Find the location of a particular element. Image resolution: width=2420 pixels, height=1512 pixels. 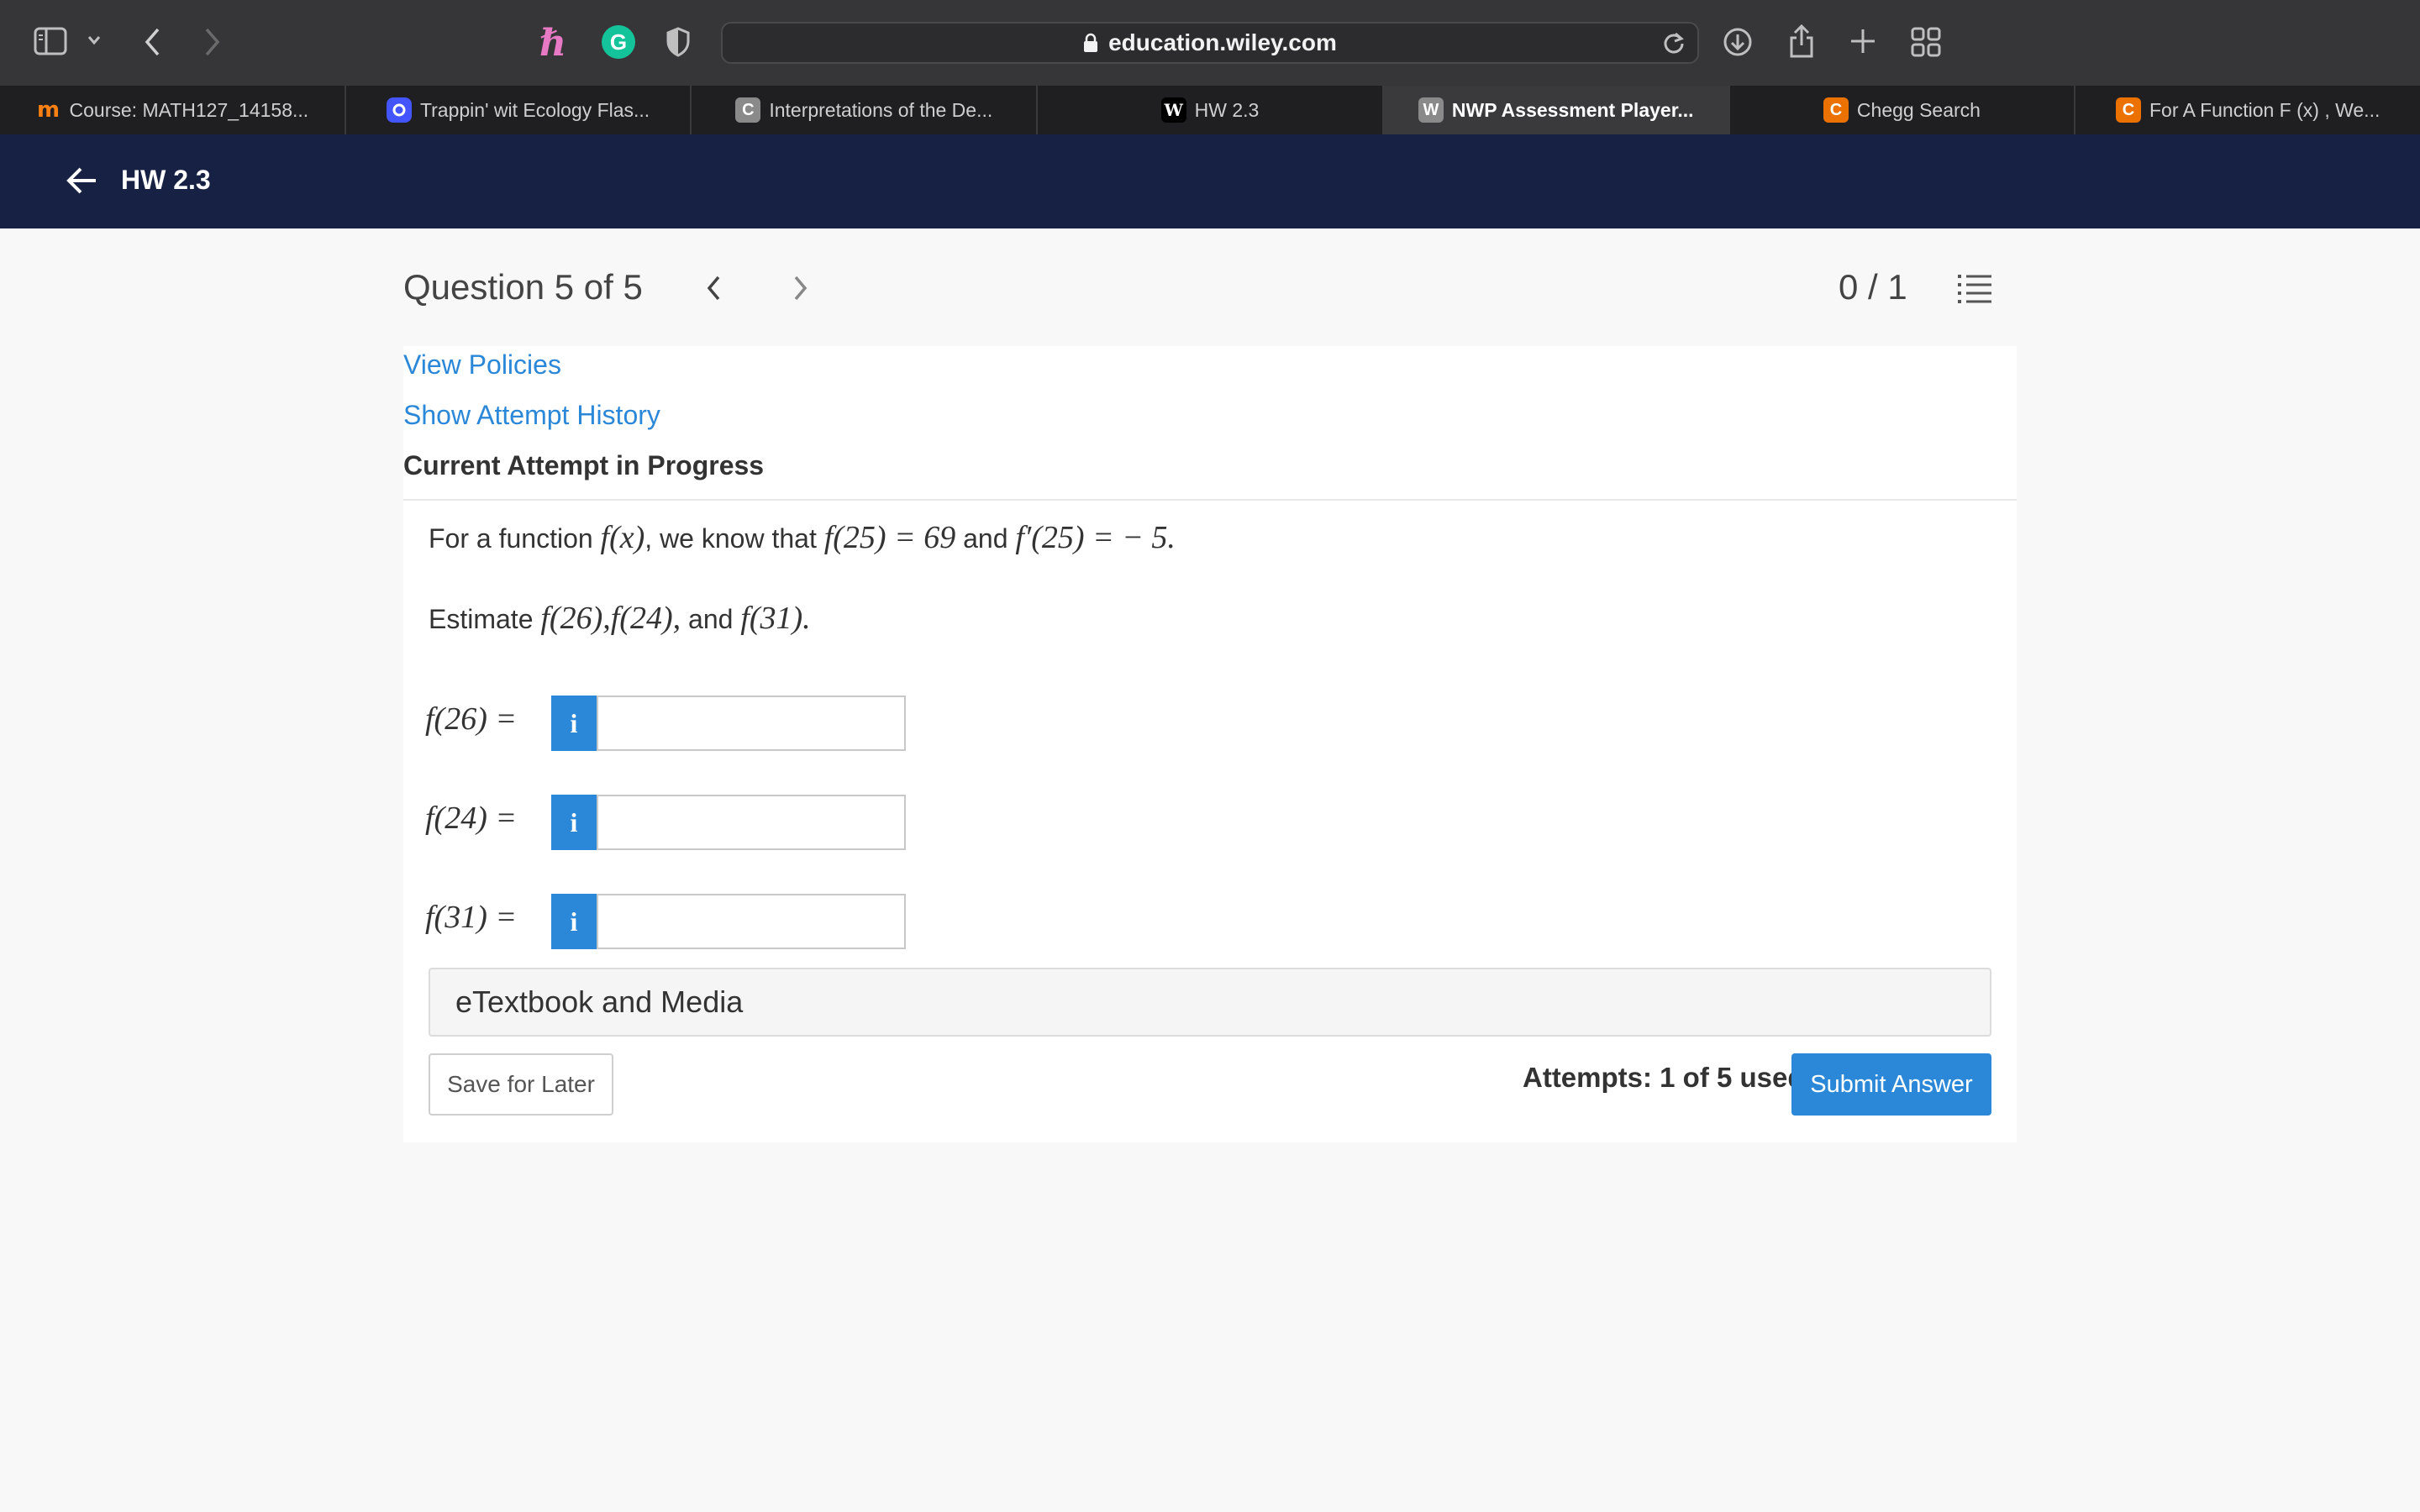

question-title: Question 5 of 5 is located at coordinates (523, 287).